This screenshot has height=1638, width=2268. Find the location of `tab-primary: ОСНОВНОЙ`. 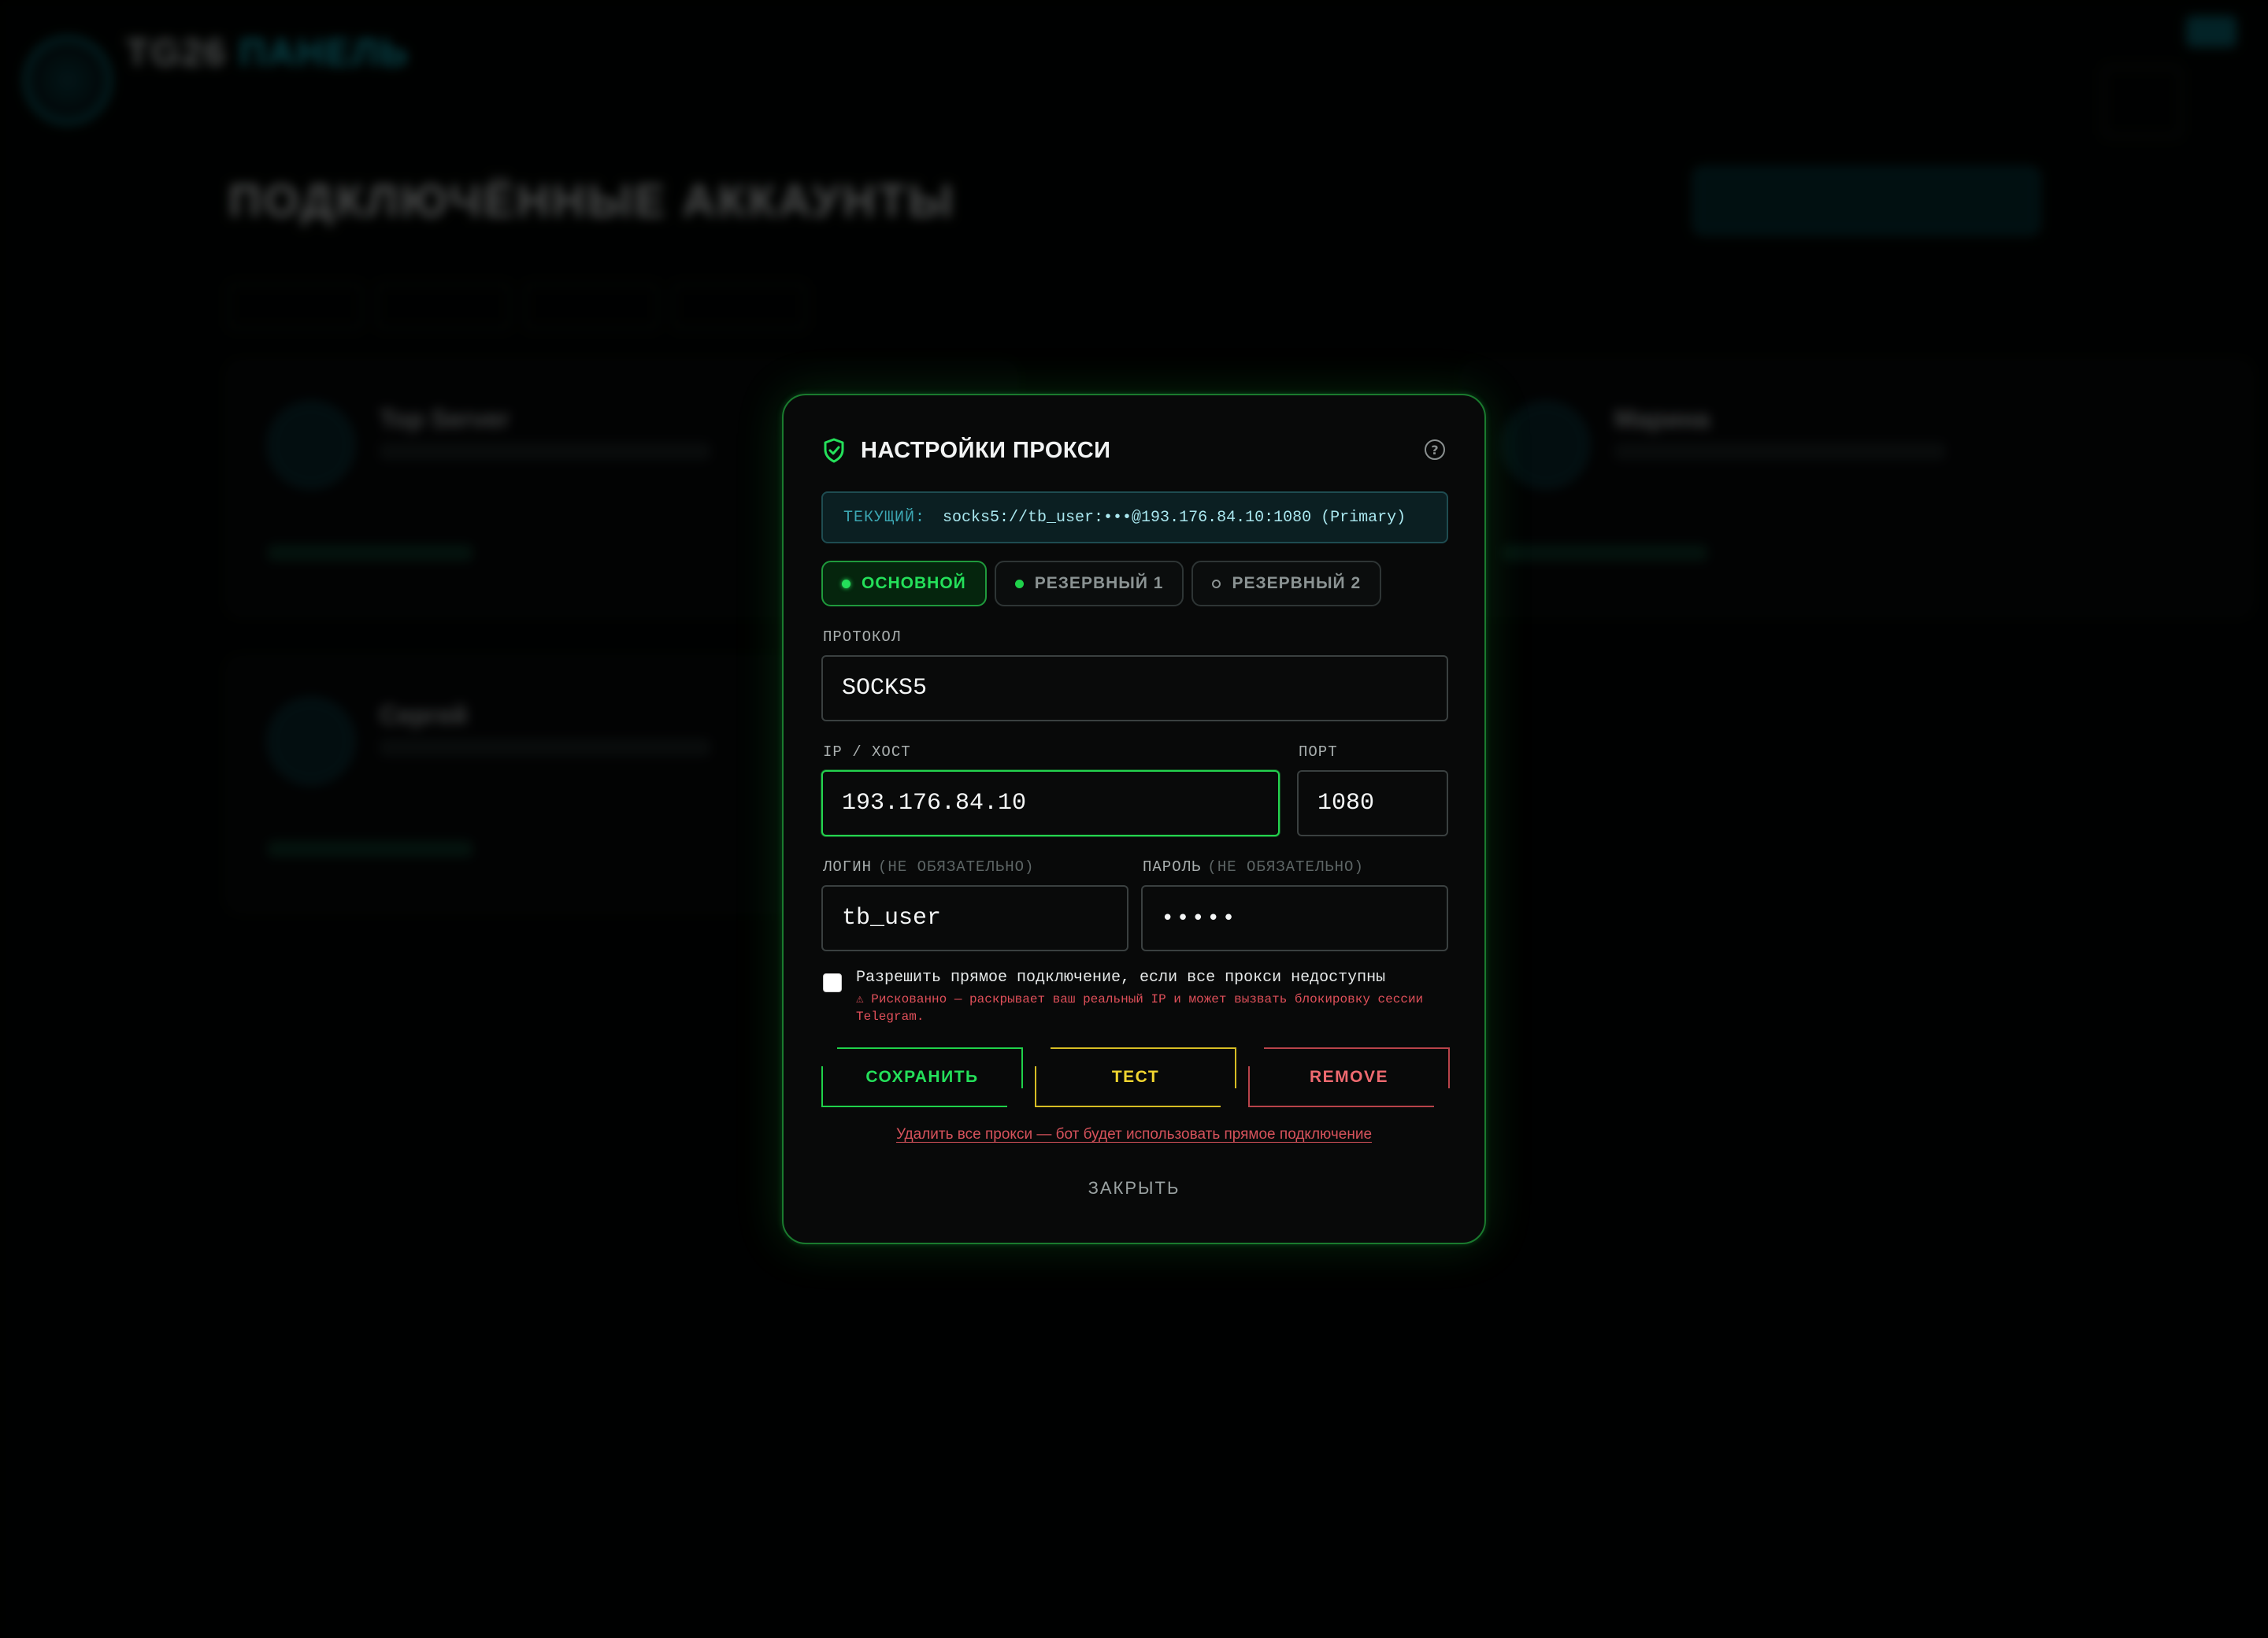

tab-primary: ОСНОВНОЙ is located at coordinates (904, 583).